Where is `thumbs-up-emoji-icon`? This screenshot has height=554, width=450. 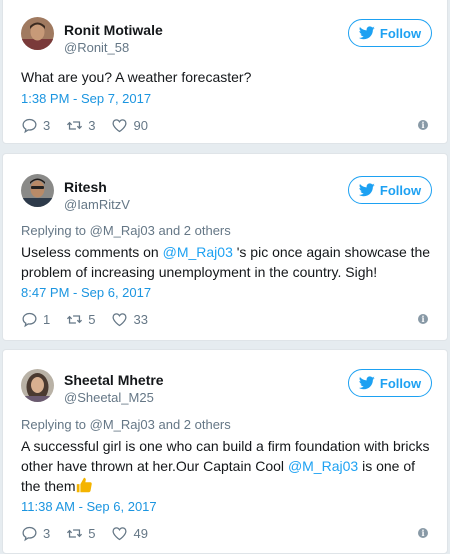
thumbs-up-emoji-icon is located at coordinates (85, 485).